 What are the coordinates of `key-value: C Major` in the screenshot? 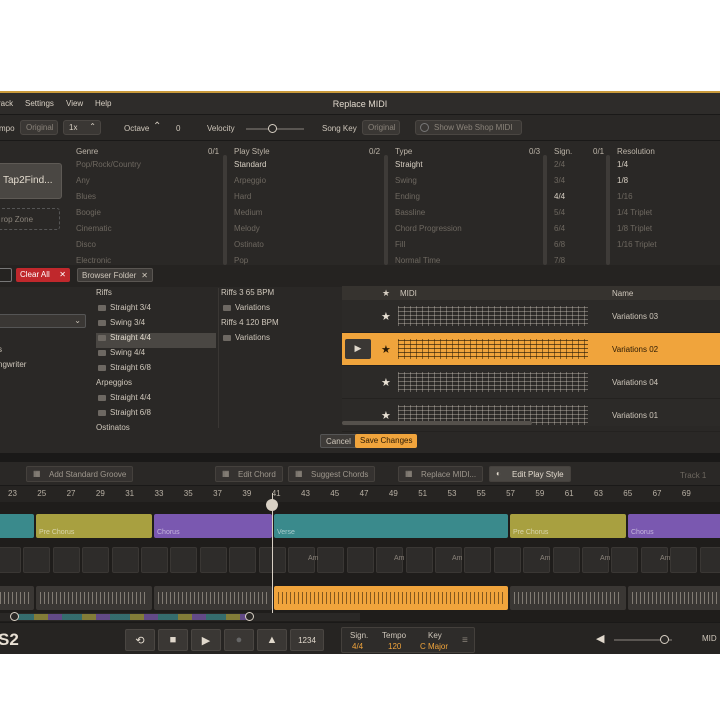 It's located at (434, 646).